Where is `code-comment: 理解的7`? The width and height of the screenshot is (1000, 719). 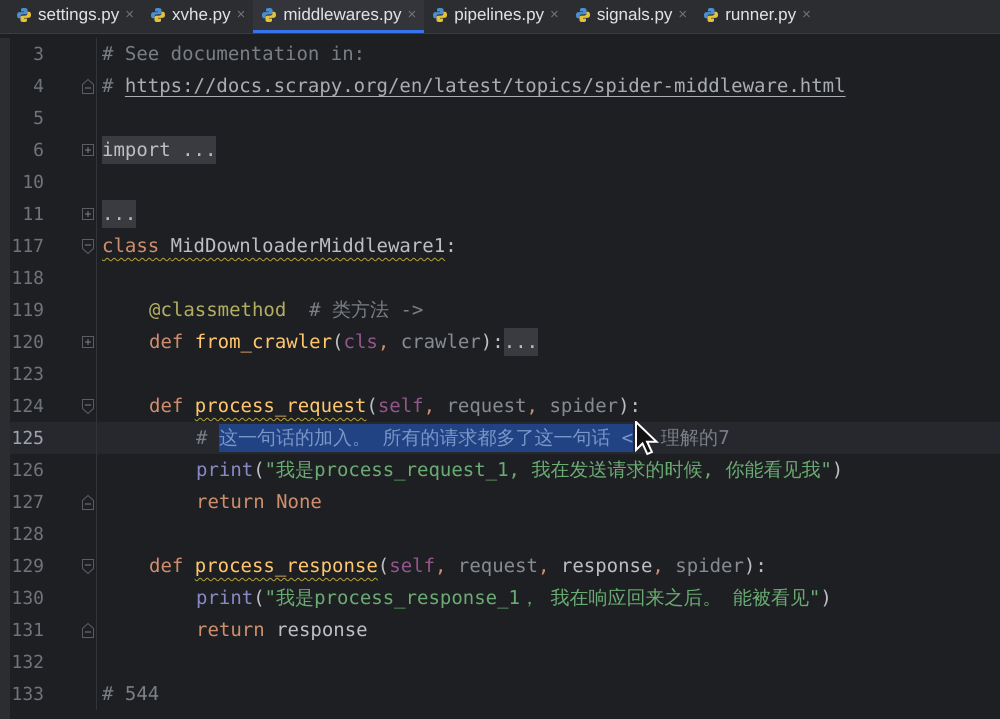
code-comment: 理解的7 is located at coordinates (695, 438).